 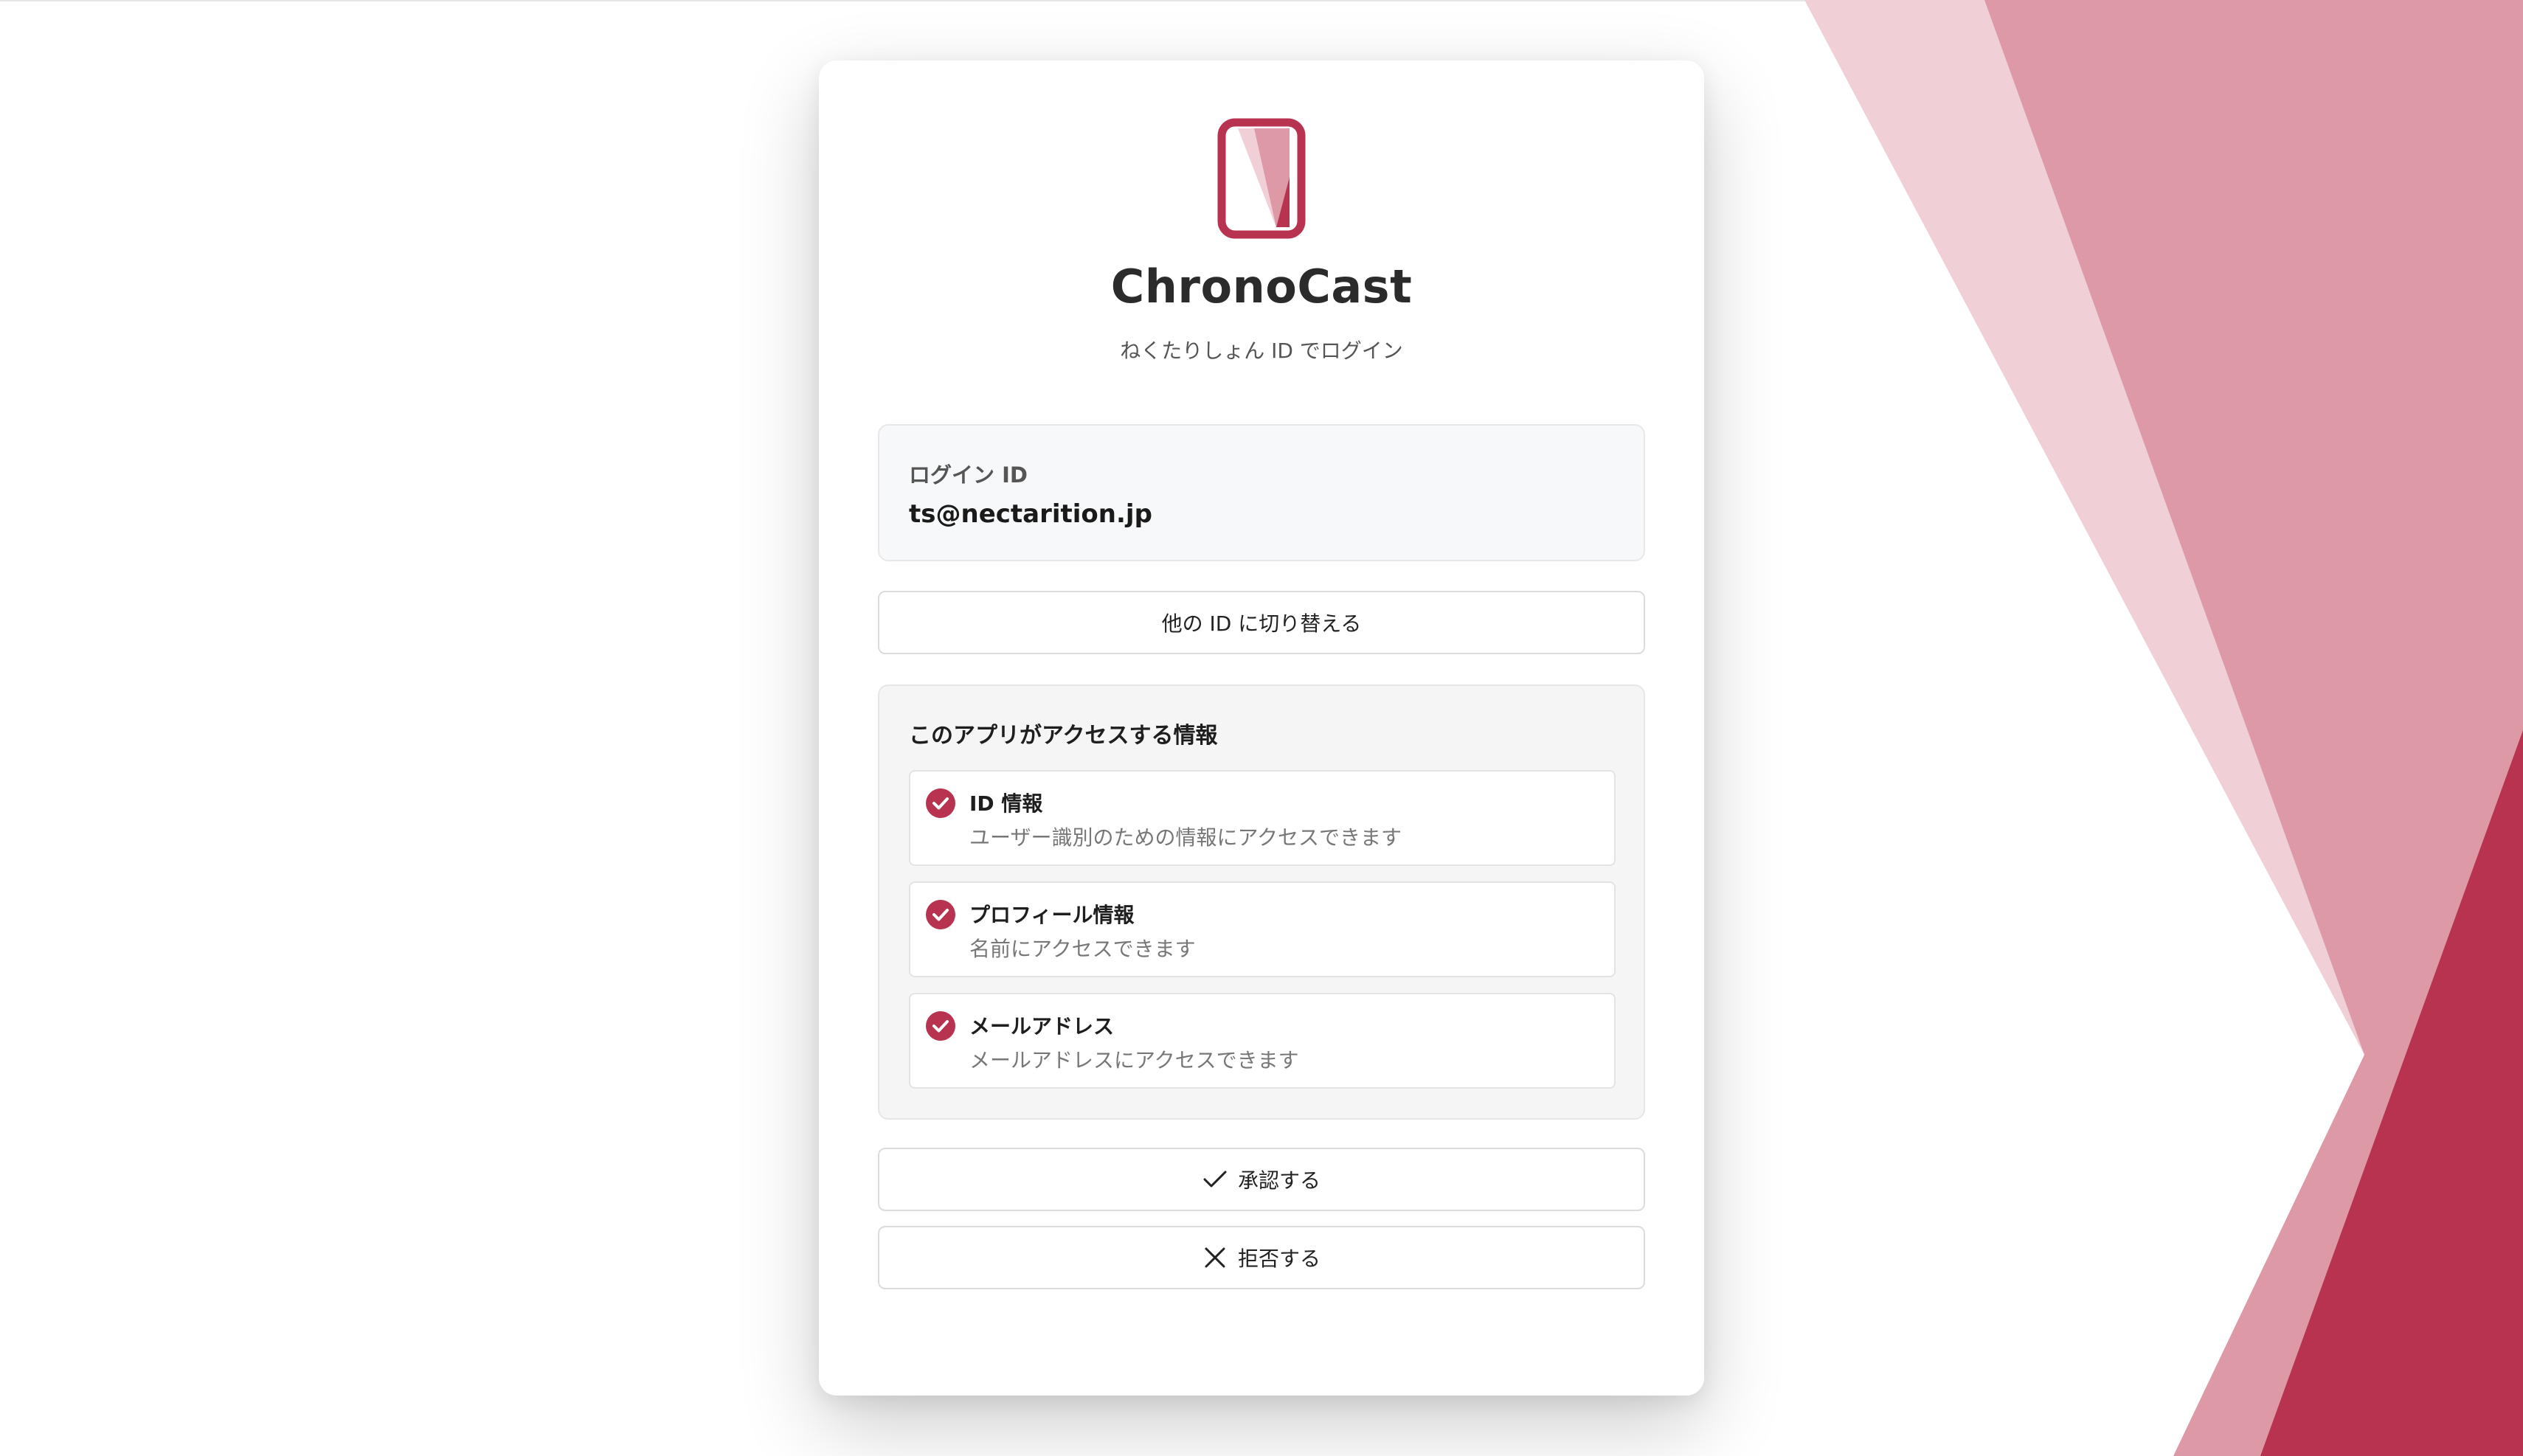 What do you see at coordinates (1134, 1060) in the screenshot?
I see `permission-description: メールアドレスにアクセスできます` at bounding box center [1134, 1060].